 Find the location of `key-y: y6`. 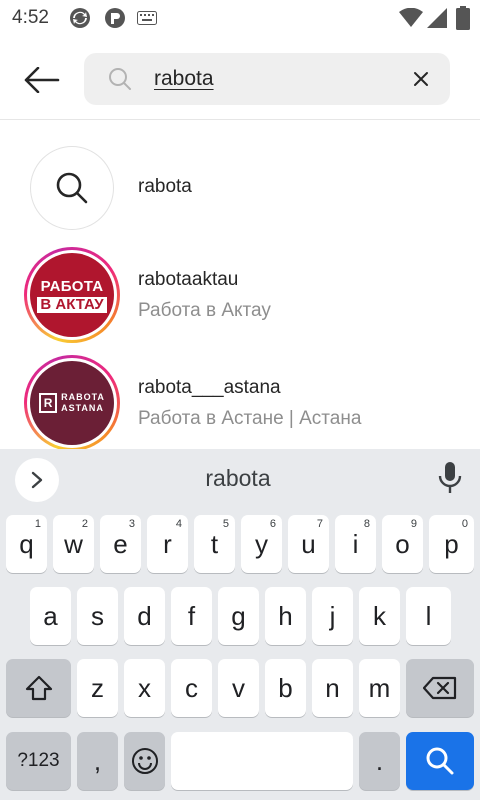

key-y: y6 is located at coordinates (261, 544).